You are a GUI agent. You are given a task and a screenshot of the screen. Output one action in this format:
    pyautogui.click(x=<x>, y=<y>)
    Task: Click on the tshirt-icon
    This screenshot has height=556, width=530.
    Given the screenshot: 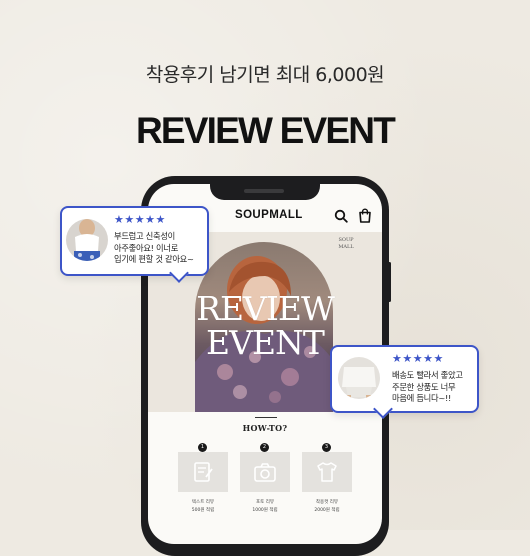 What is the action you would take?
    pyautogui.click(x=327, y=472)
    